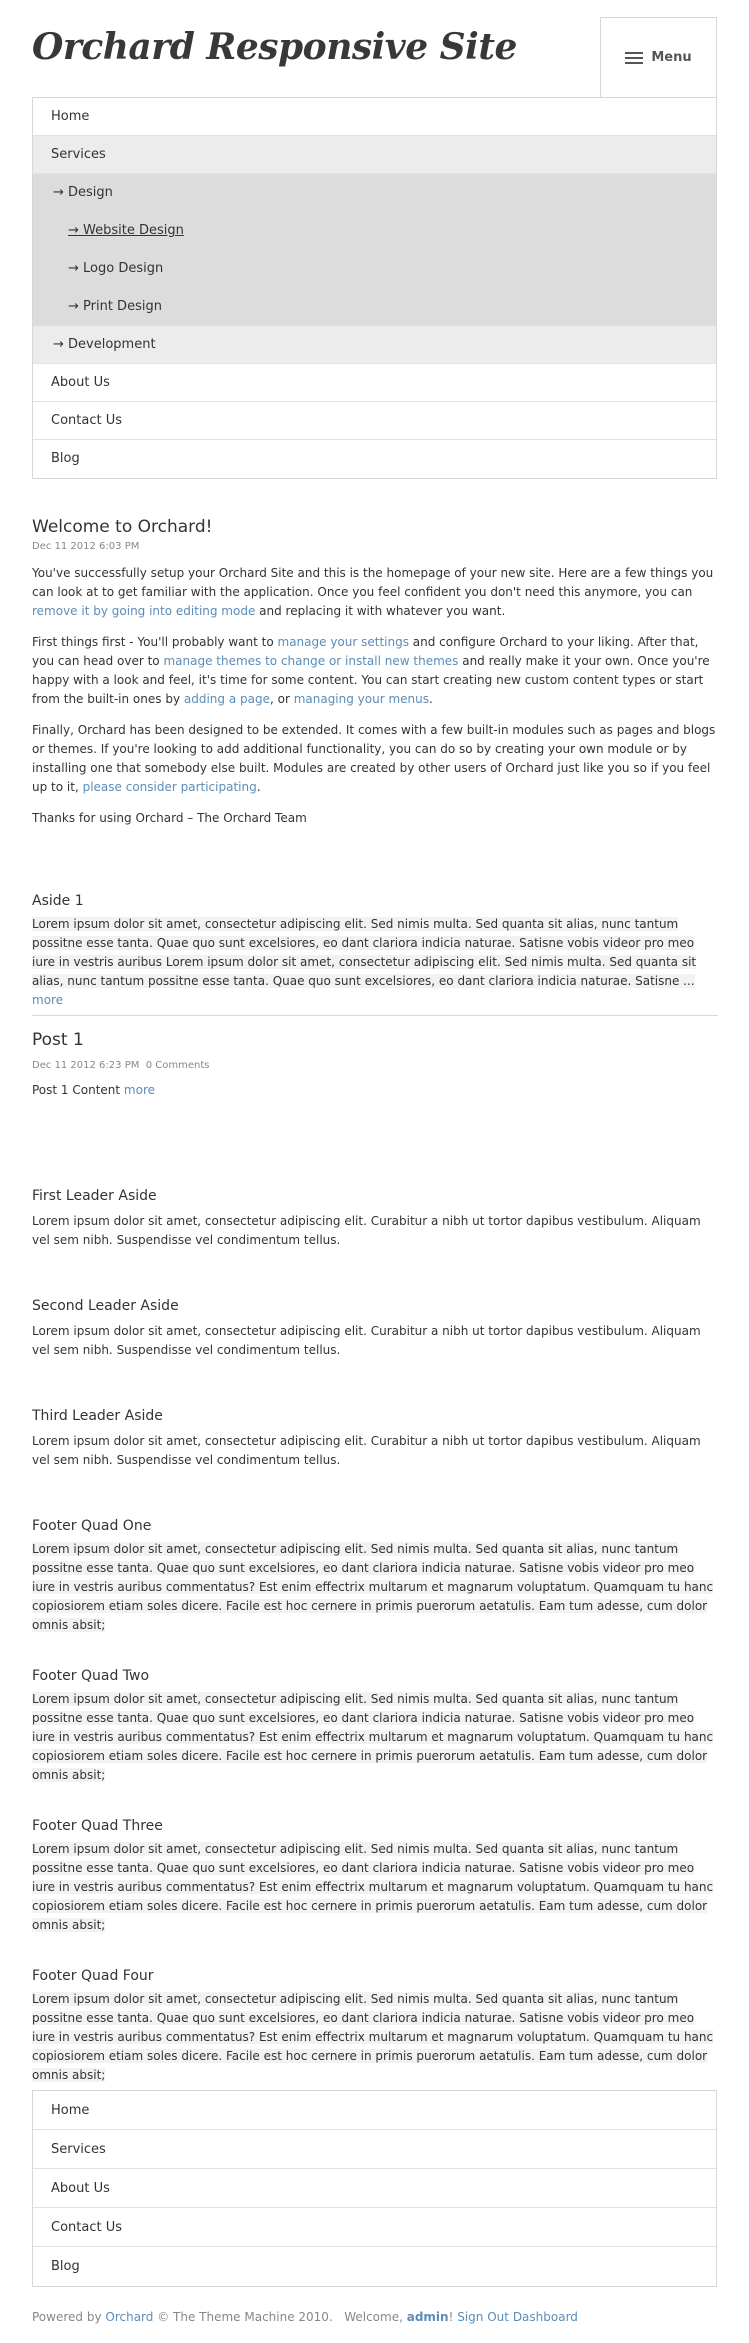  Describe the element at coordinates (126, 230) in the screenshot. I see `nav-label: → Website Design` at that location.